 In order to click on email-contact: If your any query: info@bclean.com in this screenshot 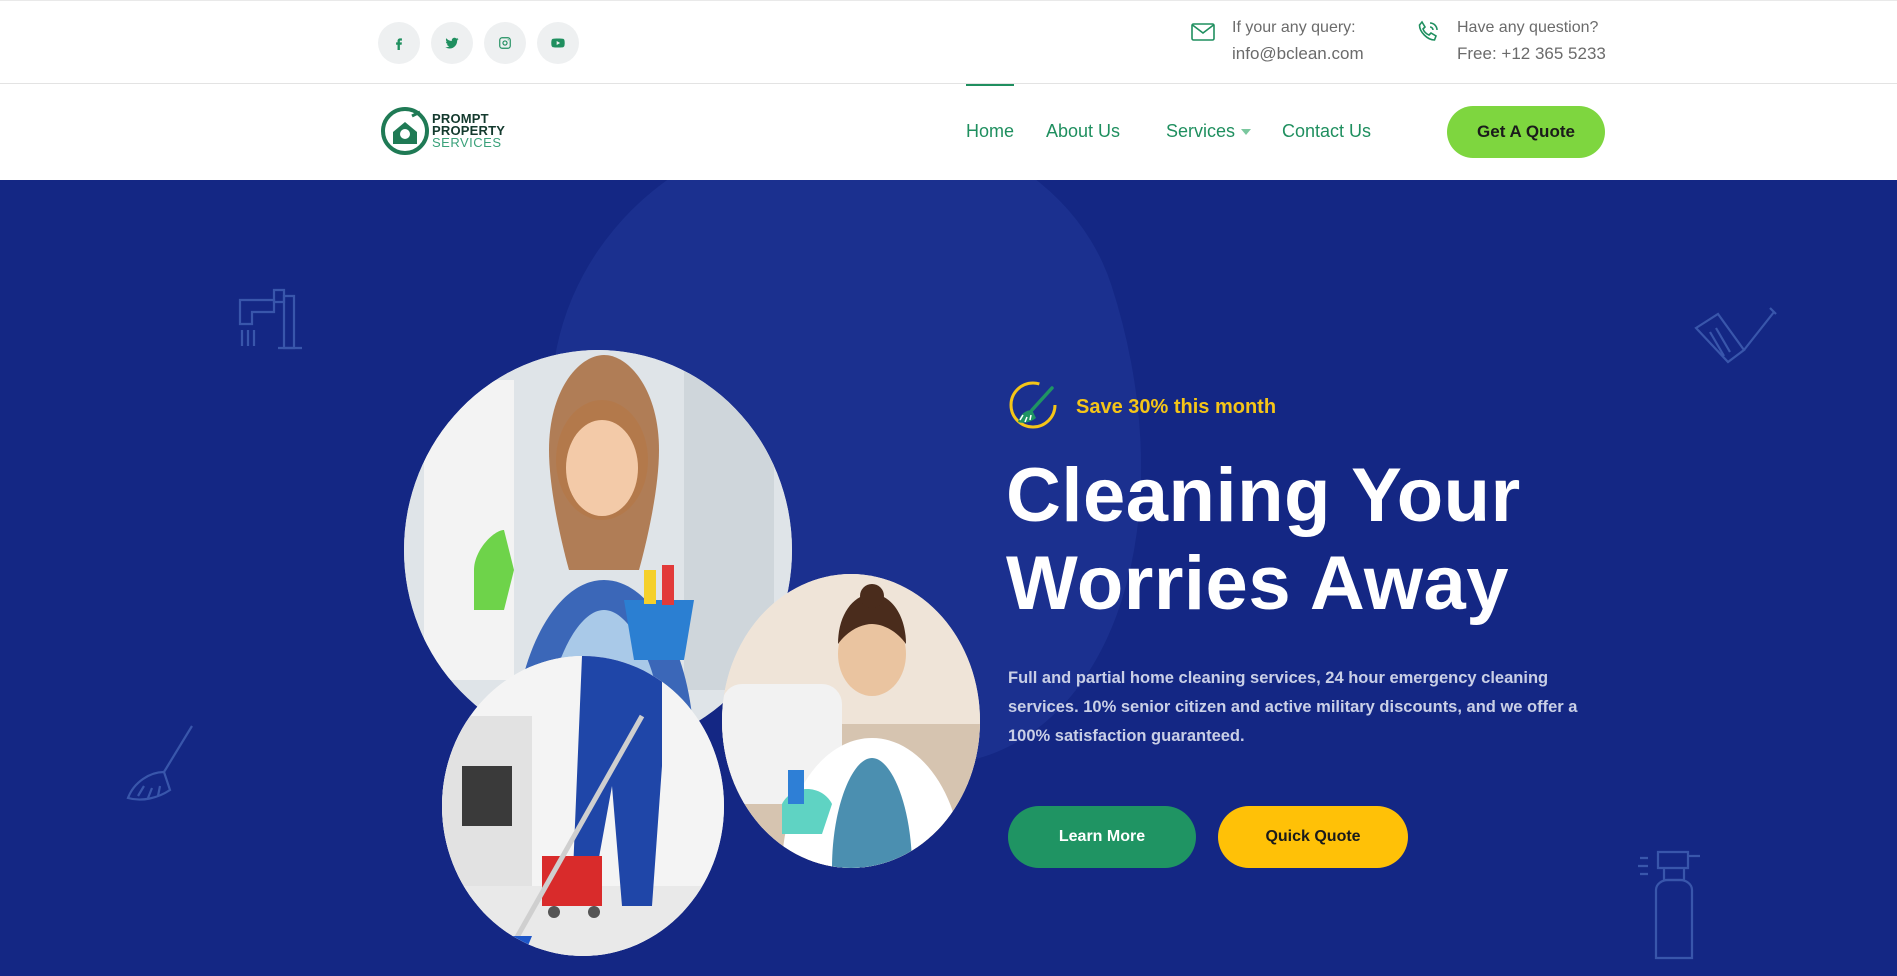, I will do `click(1277, 43)`.